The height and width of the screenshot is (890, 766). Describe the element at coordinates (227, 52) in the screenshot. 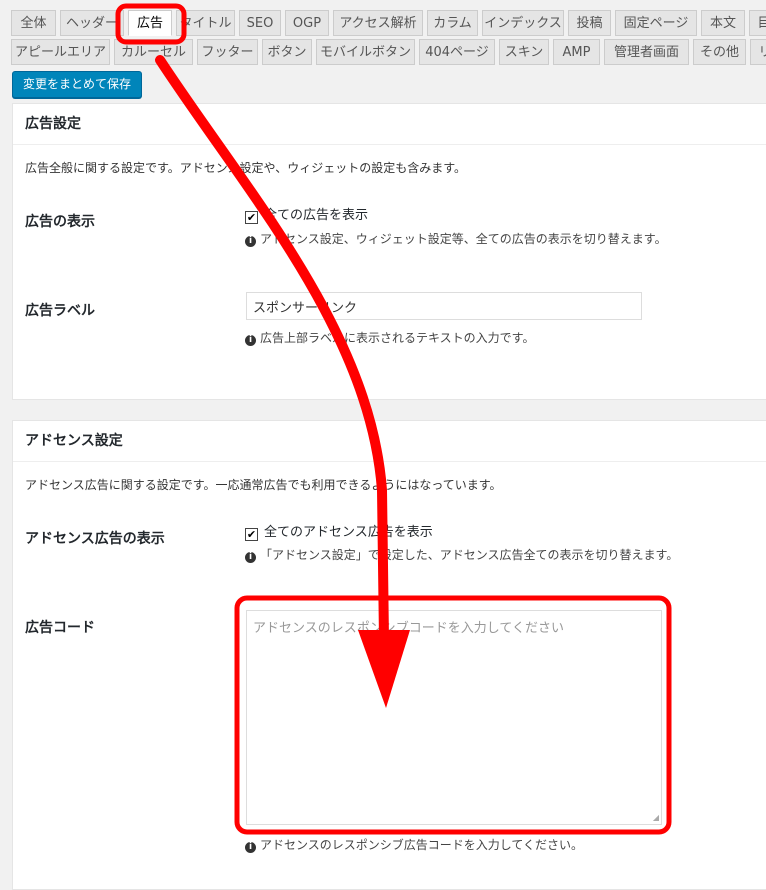

I see `tab-footer: フッター` at that location.